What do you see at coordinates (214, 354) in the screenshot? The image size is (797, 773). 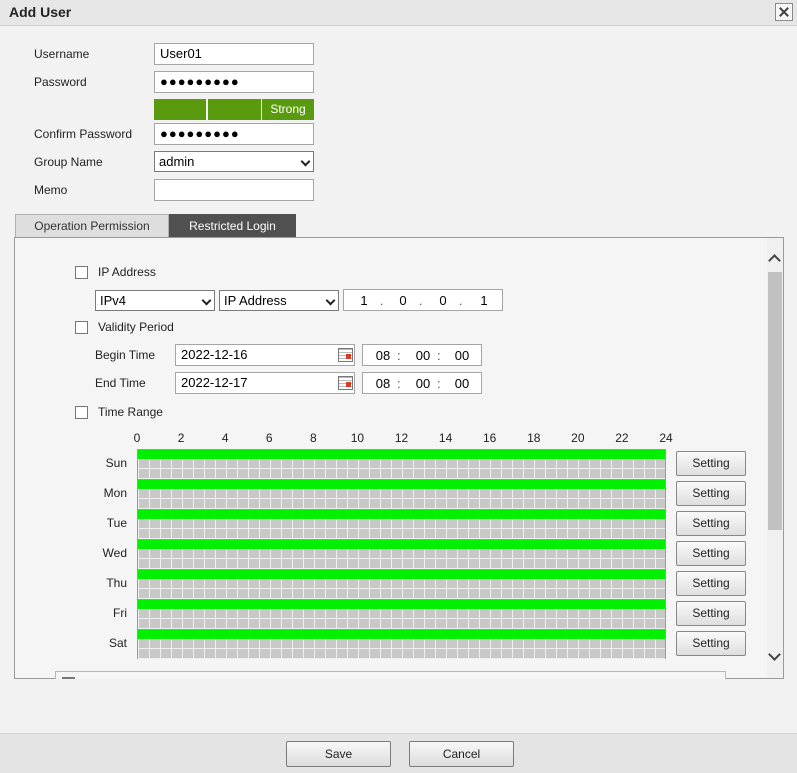 I see `begin-date-value: 2022-12-16` at bounding box center [214, 354].